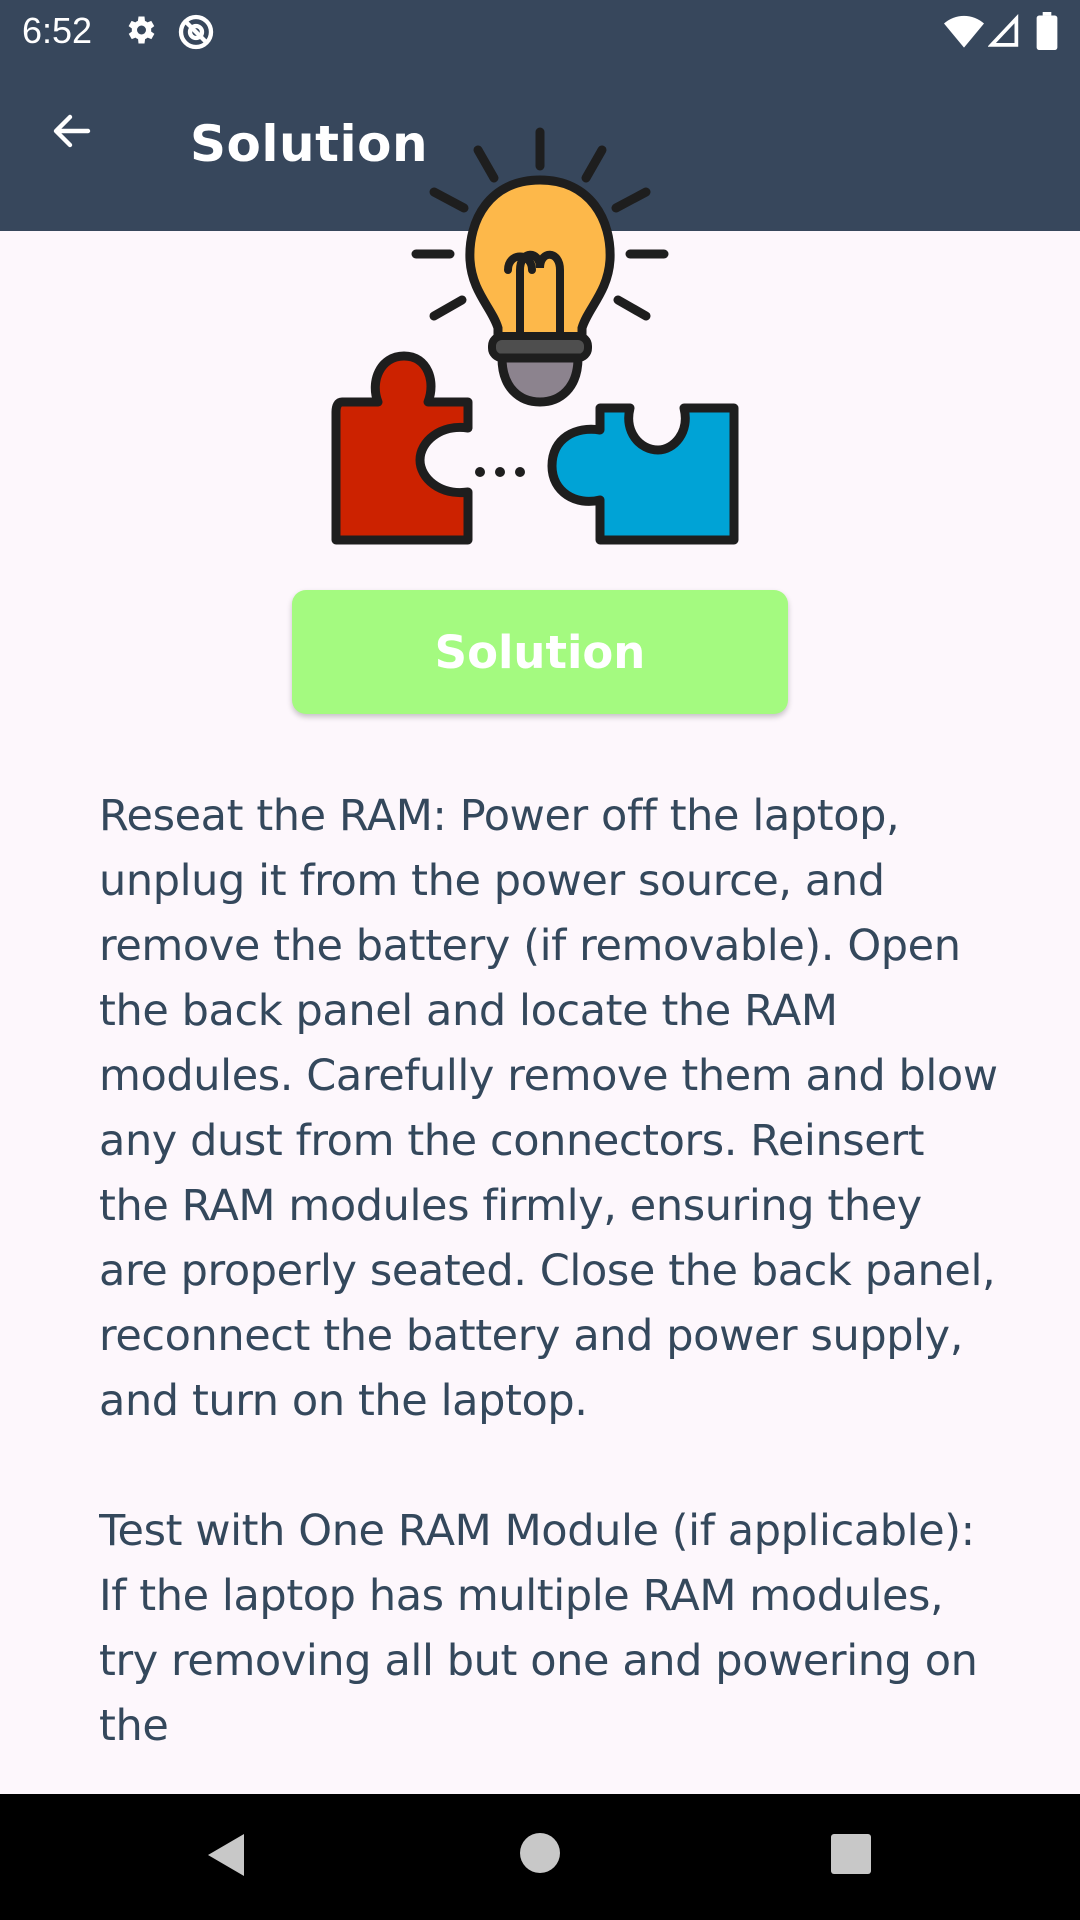 The width and height of the screenshot is (1080, 1920). What do you see at coordinates (540, 335) in the screenshot?
I see `lightbulb-puzzle-icon` at bounding box center [540, 335].